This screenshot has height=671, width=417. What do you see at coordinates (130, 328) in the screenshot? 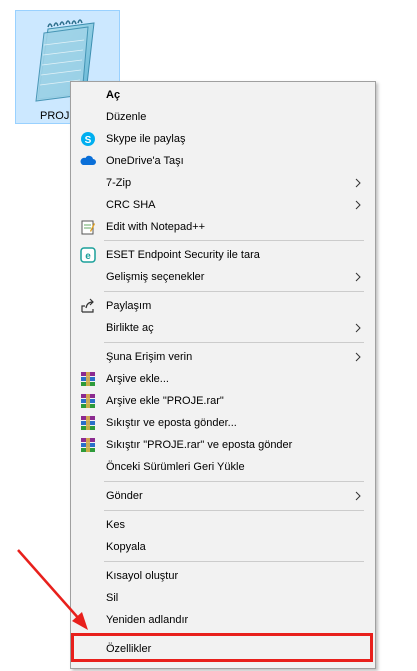
I see `menu-item-label: Birlikte aç` at bounding box center [130, 328].